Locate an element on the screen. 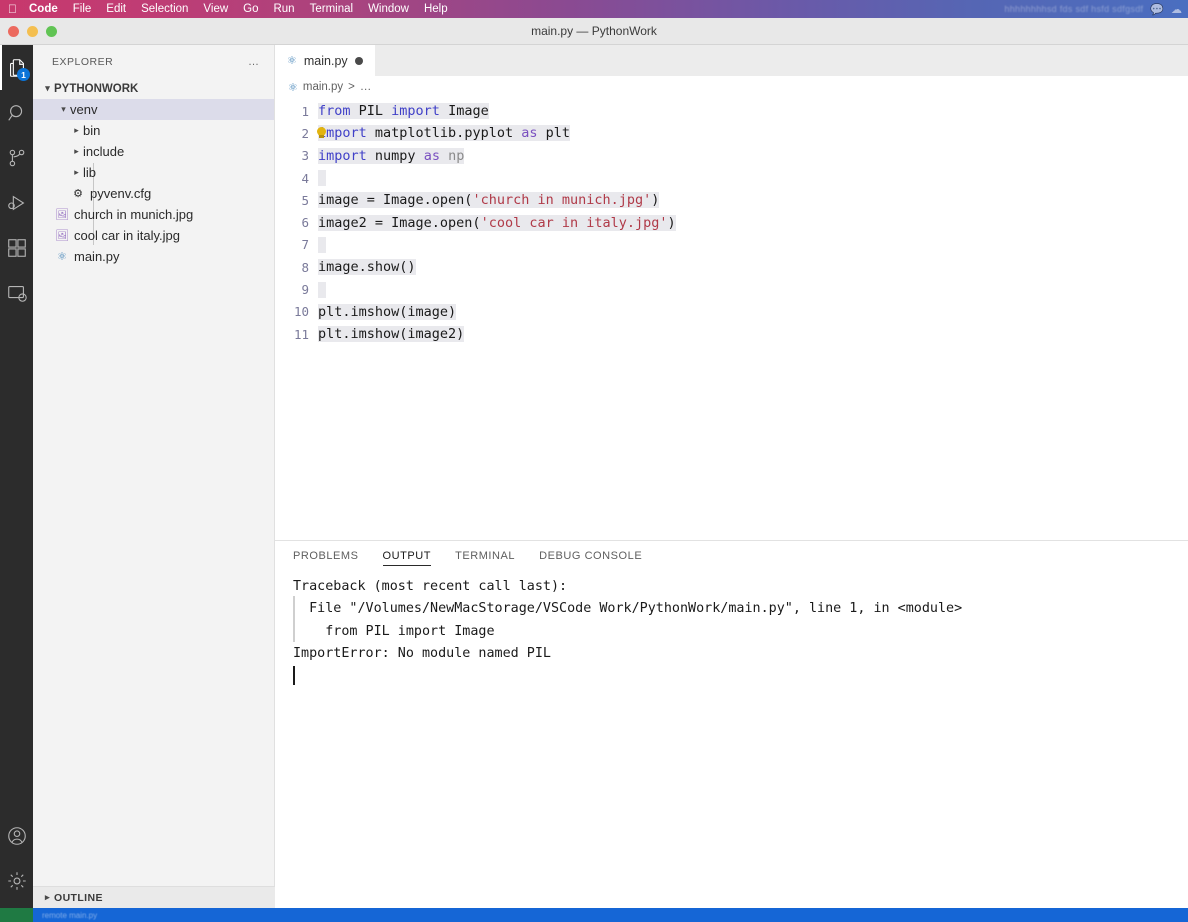 This screenshot has width=1188, height=922. tree-item-label: include is located at coordinates (104, 151).